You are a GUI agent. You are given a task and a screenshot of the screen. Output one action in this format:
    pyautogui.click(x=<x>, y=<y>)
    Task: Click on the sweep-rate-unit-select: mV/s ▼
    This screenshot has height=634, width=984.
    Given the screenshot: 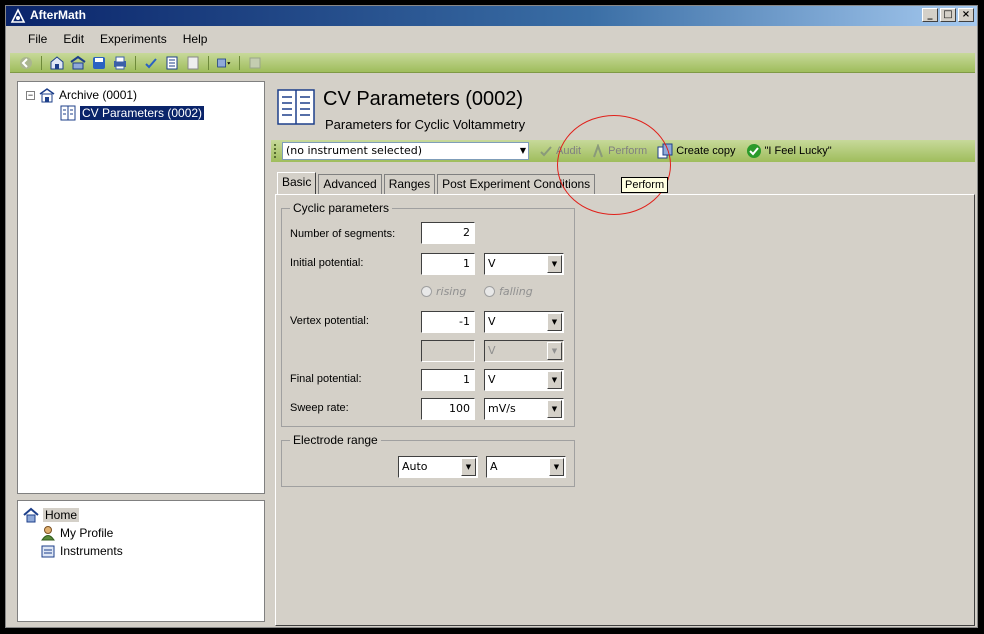 What is the action you would take?
    pyautogui.click(x=524, y=409)
    